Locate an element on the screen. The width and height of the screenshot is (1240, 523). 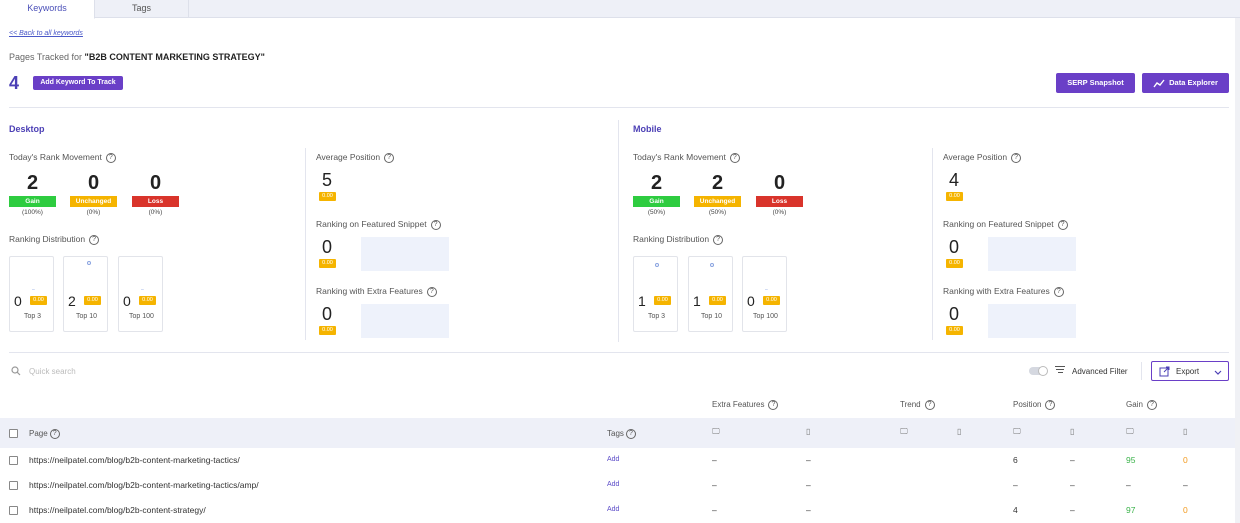
ranking-distribution-text: Ranking Distribution is located at coordinates (671, 239).